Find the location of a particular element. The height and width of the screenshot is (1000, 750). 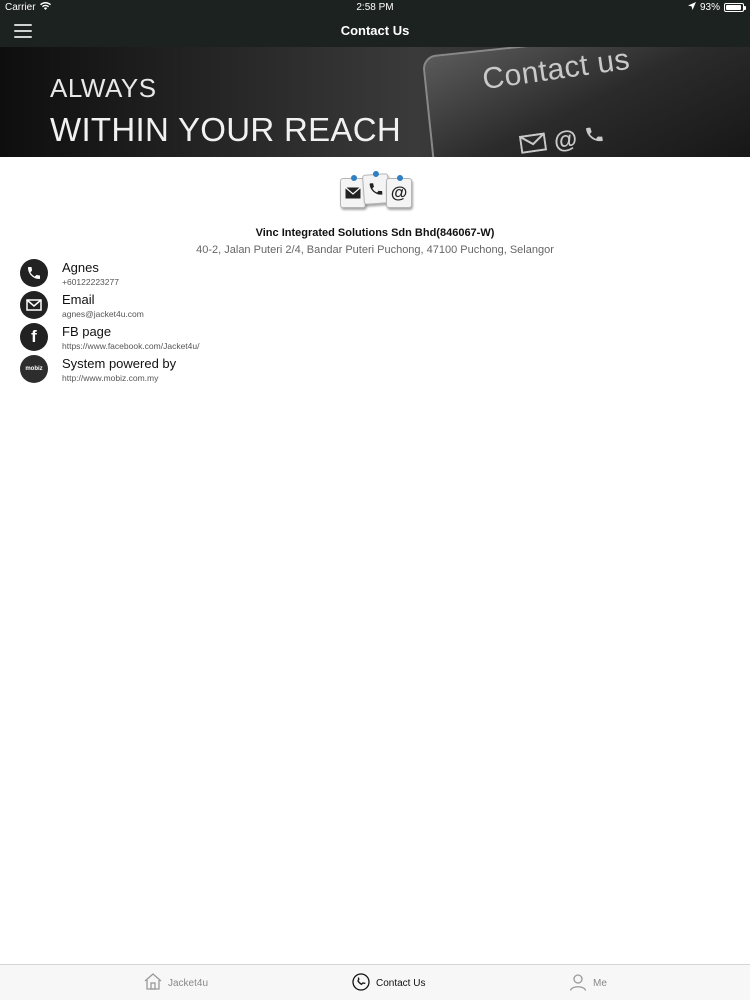

contact-row-email: Email agnes@jacket4u.com is located at coordinates (220, 306).